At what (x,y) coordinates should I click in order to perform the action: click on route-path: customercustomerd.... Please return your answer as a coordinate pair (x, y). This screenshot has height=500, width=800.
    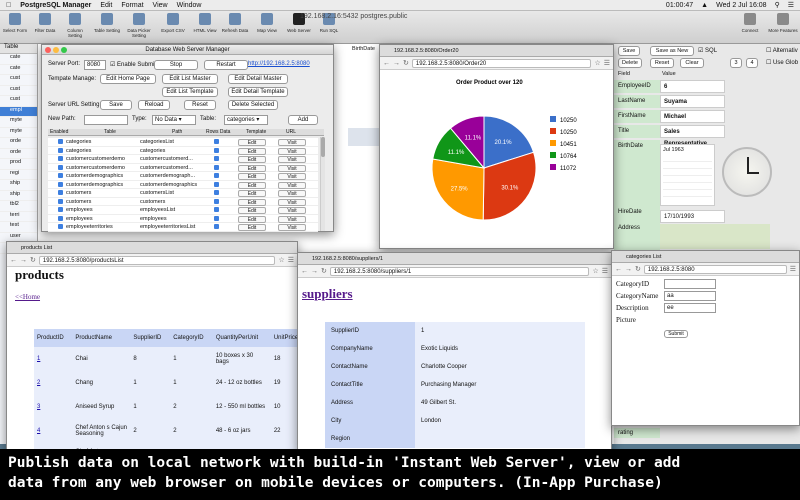
    Looking at the image, I should click on (174, 168).